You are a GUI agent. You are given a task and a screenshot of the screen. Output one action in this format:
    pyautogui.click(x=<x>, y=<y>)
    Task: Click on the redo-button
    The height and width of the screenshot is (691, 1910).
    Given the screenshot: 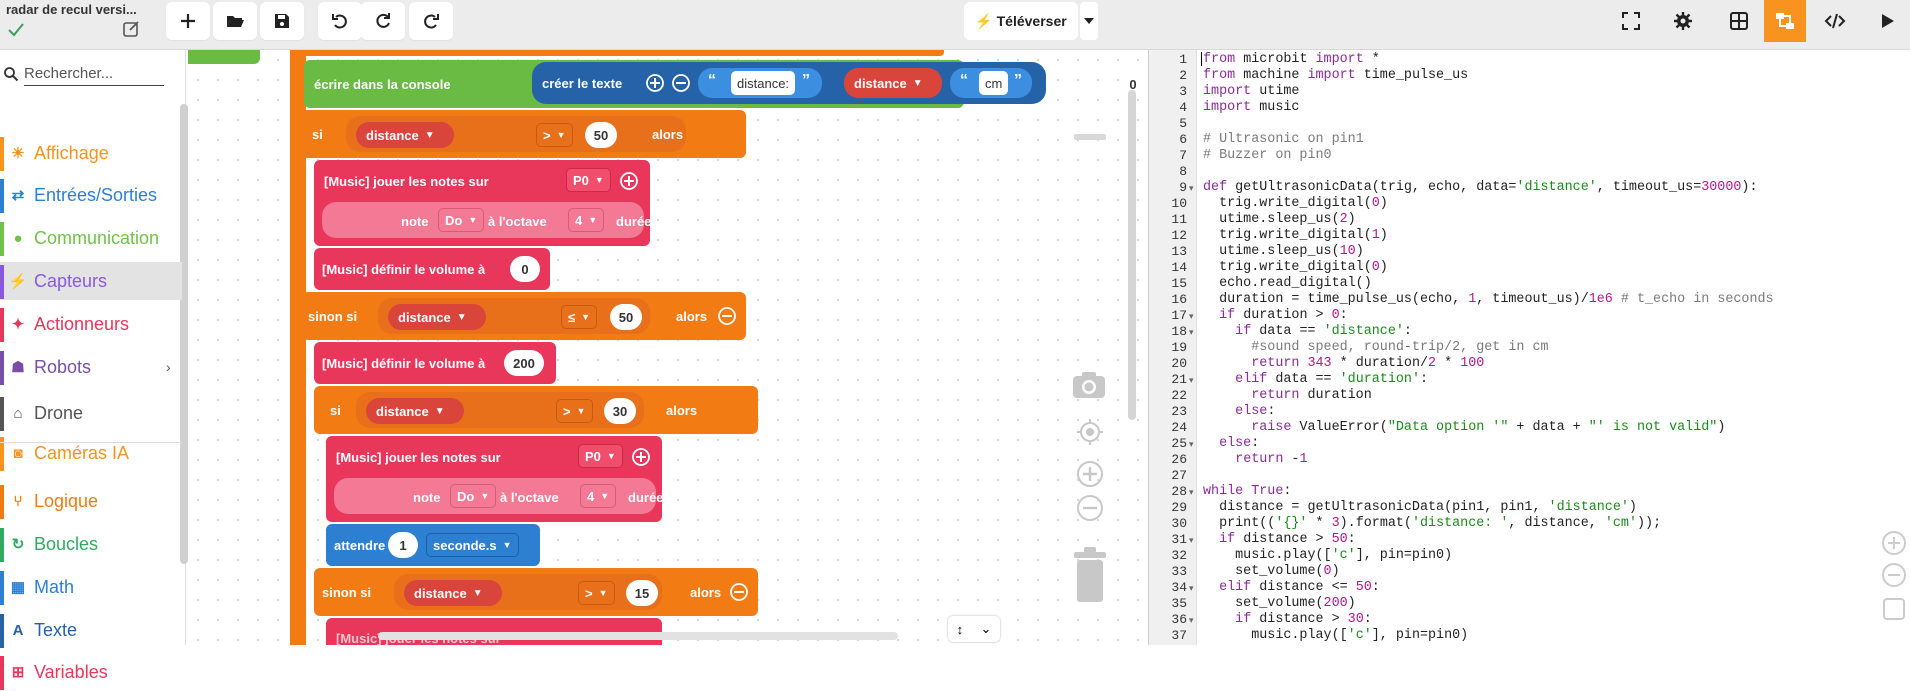 What is the action you would take?
    pyautogui.click(x=431, y=21)
    